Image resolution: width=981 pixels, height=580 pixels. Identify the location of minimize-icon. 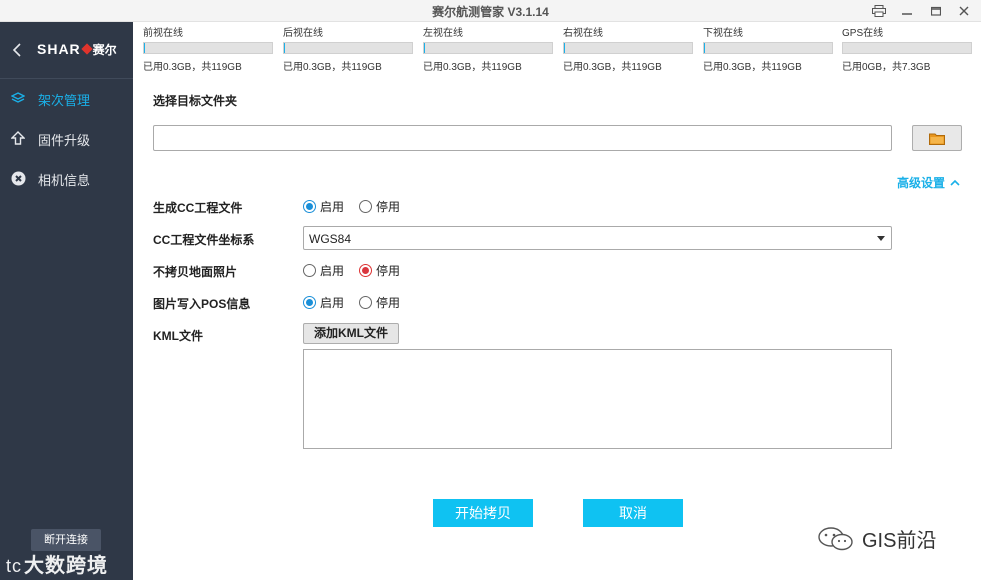
(907, 11).